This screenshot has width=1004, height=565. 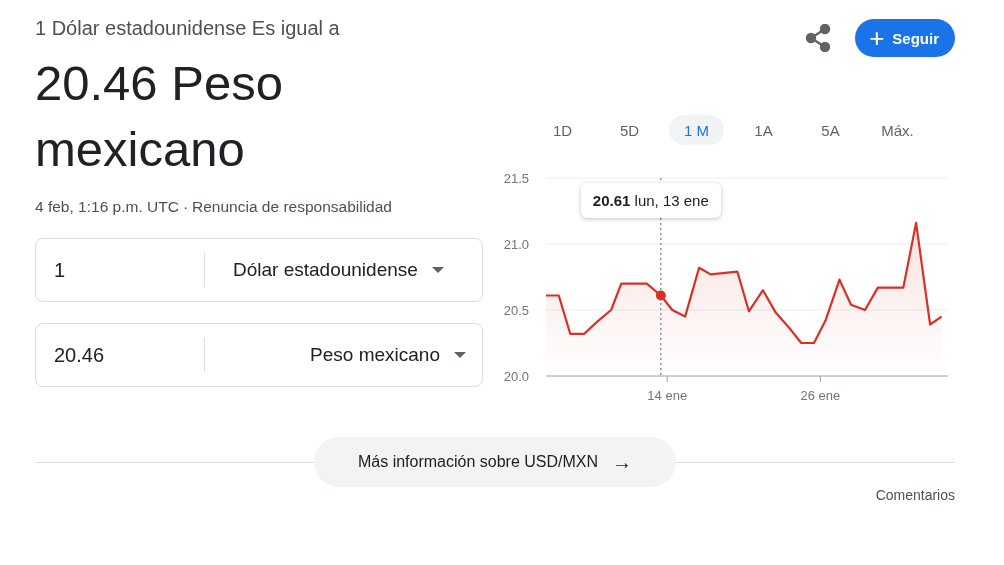 What do you see at coordinates (763, 130) in the screenshot?
I see `range-tab: 1A` at bounding box center [763, 130].